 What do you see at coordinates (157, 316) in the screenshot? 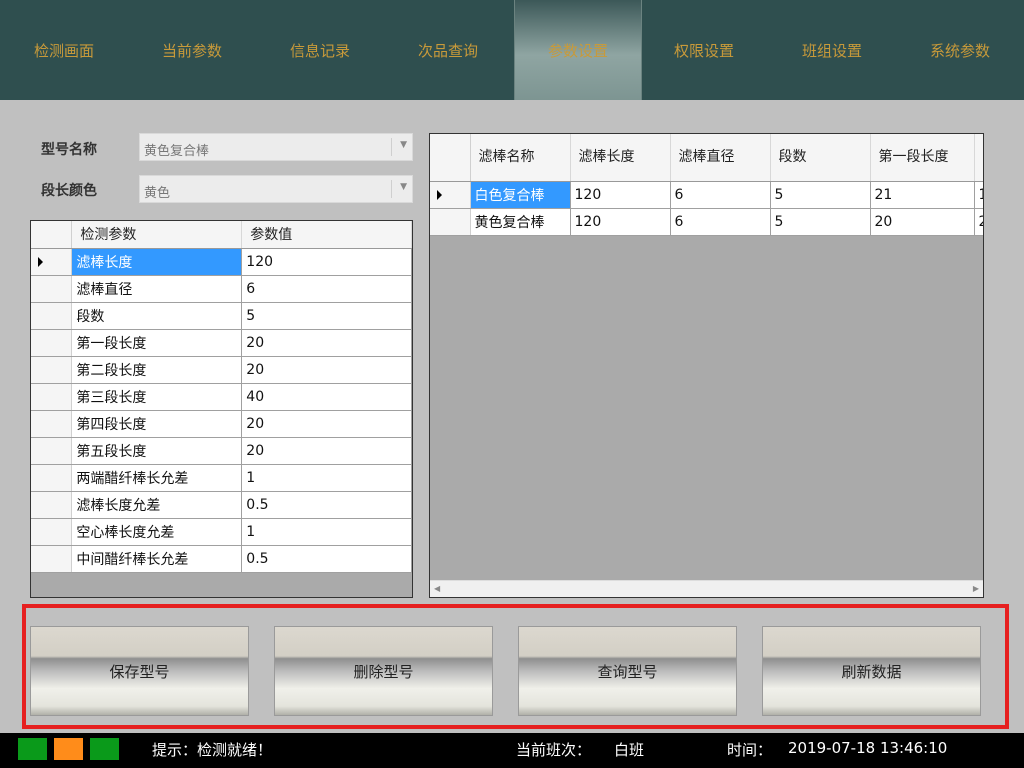
I see `param-name-cell: 段数` at bounding box center [157, 316].